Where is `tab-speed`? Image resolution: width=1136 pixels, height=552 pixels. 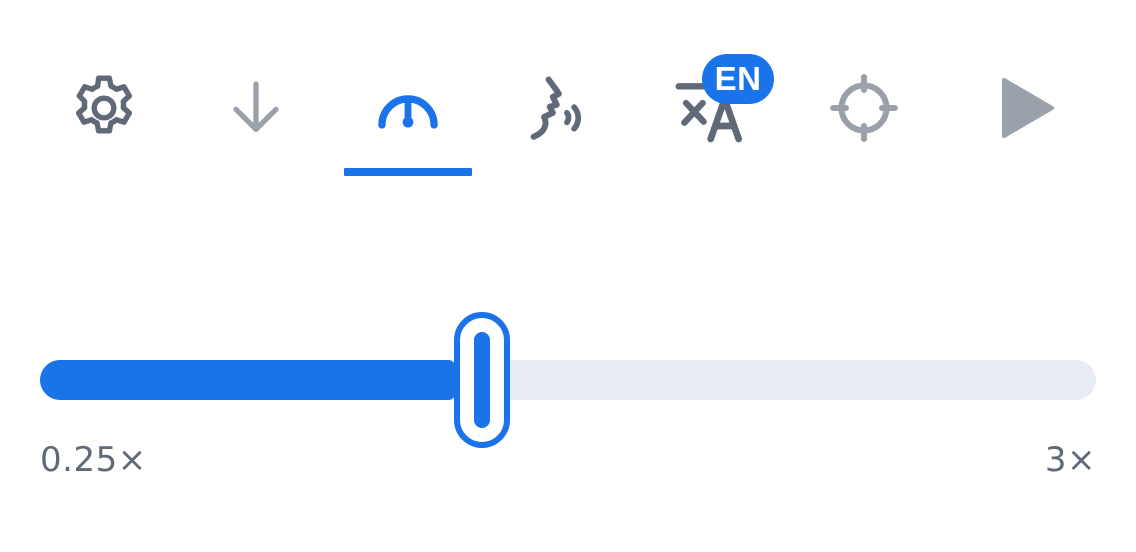
tab-speed is located at coordinates (408, 108).